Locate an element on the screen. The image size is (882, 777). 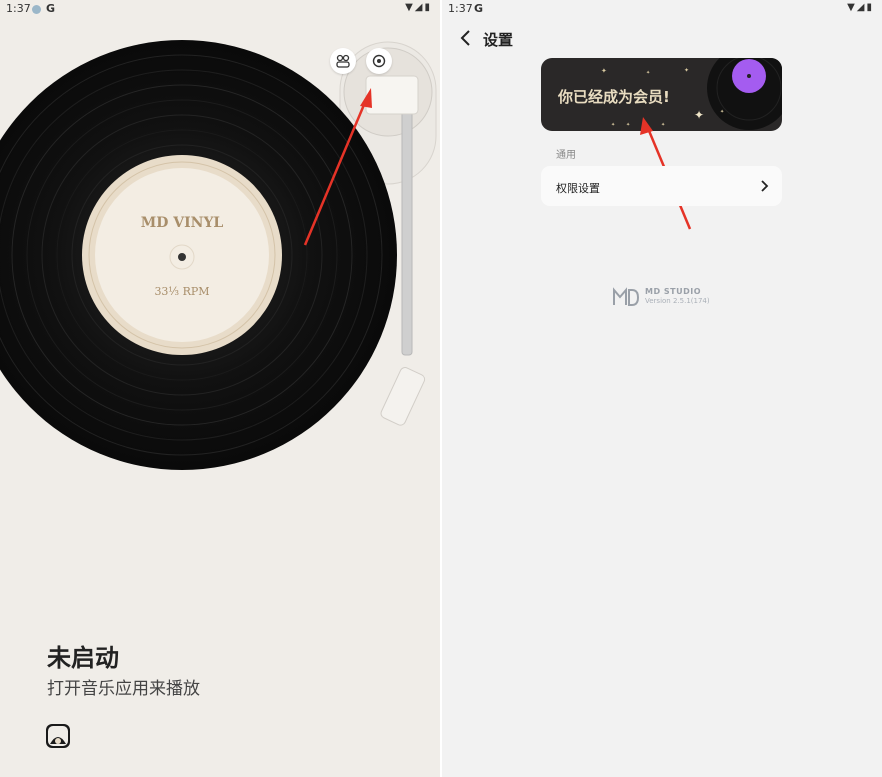
tonearm-pivot is located at coordinates (392, 95).